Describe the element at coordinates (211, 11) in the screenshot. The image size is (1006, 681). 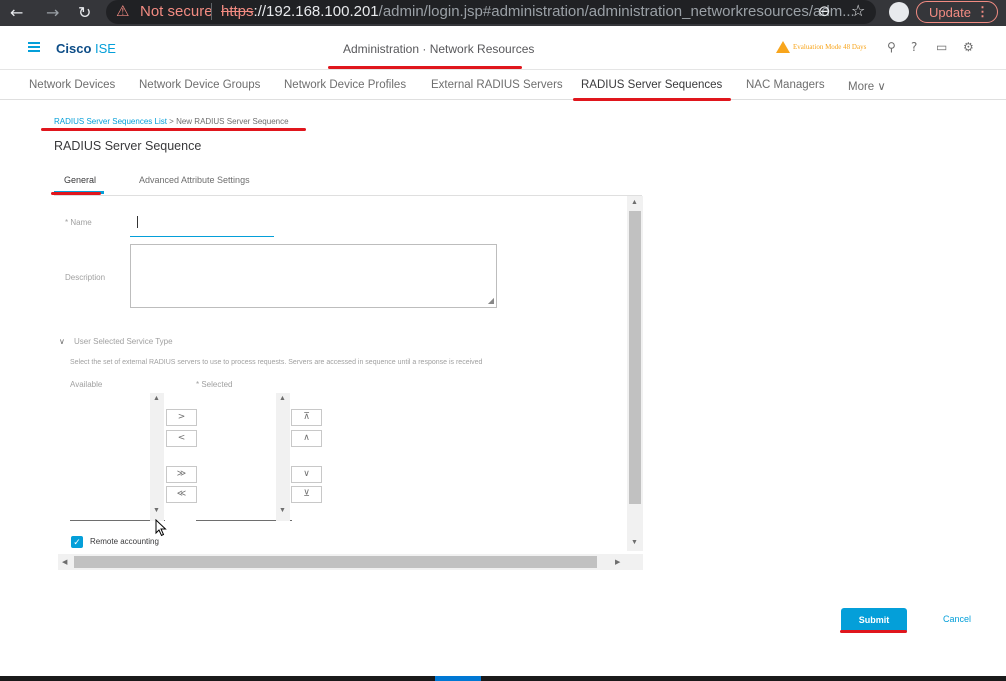
I see `omnibox-separator` at that location.